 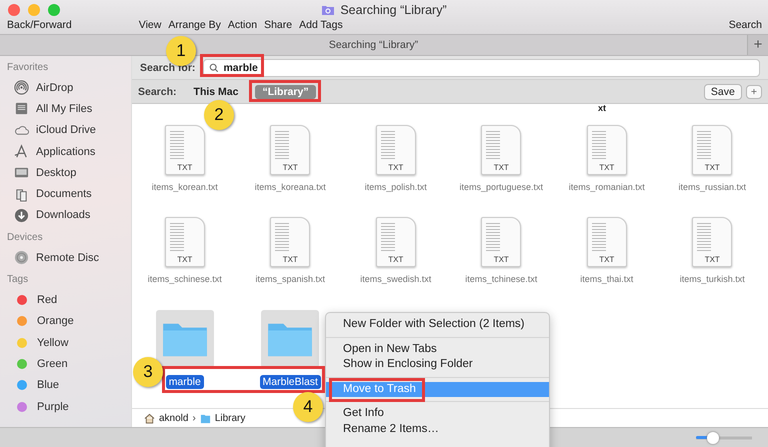 I want to click on sidebar-item: Desktop, so click(x=65, y=173).